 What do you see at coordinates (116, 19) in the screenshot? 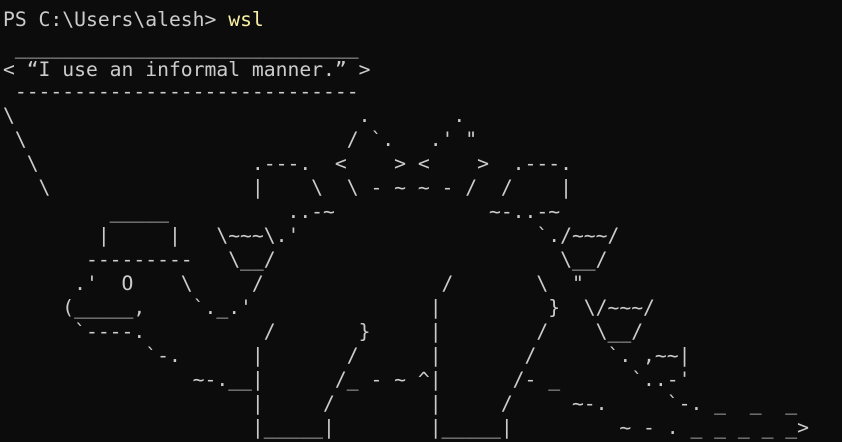
I see `prompt-text: PS C:\Users\alesh>` at bounding box center [116, 19].